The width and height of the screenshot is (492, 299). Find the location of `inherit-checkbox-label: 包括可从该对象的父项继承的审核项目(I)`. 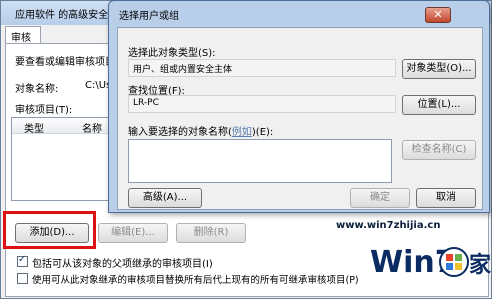

inherit-checkbox-label: 包括可从该对象的父项继承的审核项目(I) is located at coordinates (122, 264).